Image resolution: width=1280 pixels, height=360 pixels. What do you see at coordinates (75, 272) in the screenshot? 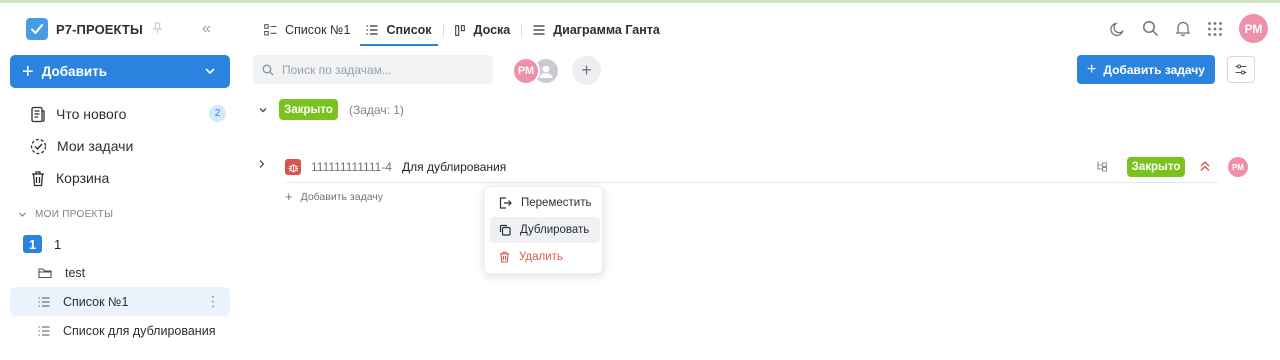
I see `tree-item-label: test` at bounding box center [75, 272].